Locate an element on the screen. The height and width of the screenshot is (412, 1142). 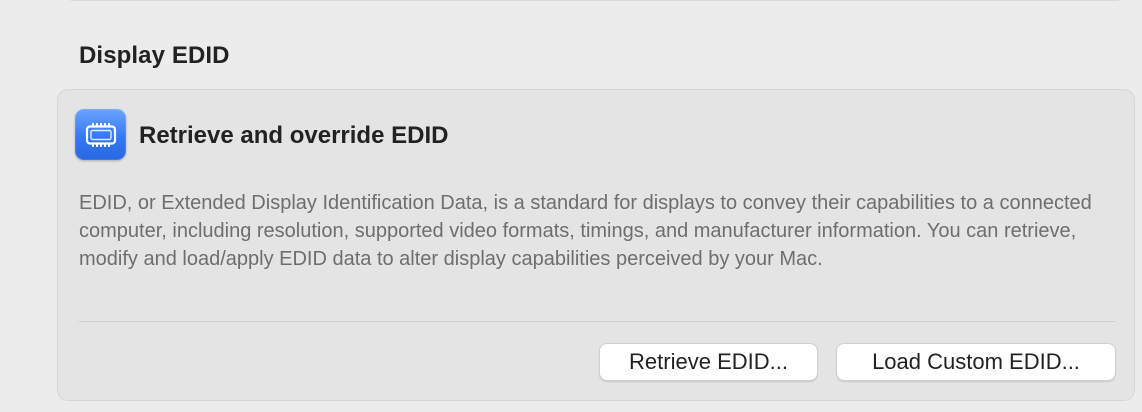
previous-card-edge is located at coordinates (595, 0).